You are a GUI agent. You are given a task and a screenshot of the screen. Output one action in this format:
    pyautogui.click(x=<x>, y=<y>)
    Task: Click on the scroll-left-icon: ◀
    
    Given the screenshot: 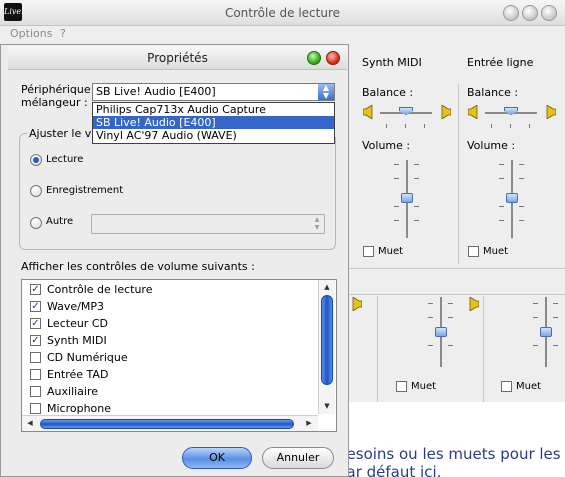 What is the action you would take?
    pyautogui.click(x=30, y=423)
    